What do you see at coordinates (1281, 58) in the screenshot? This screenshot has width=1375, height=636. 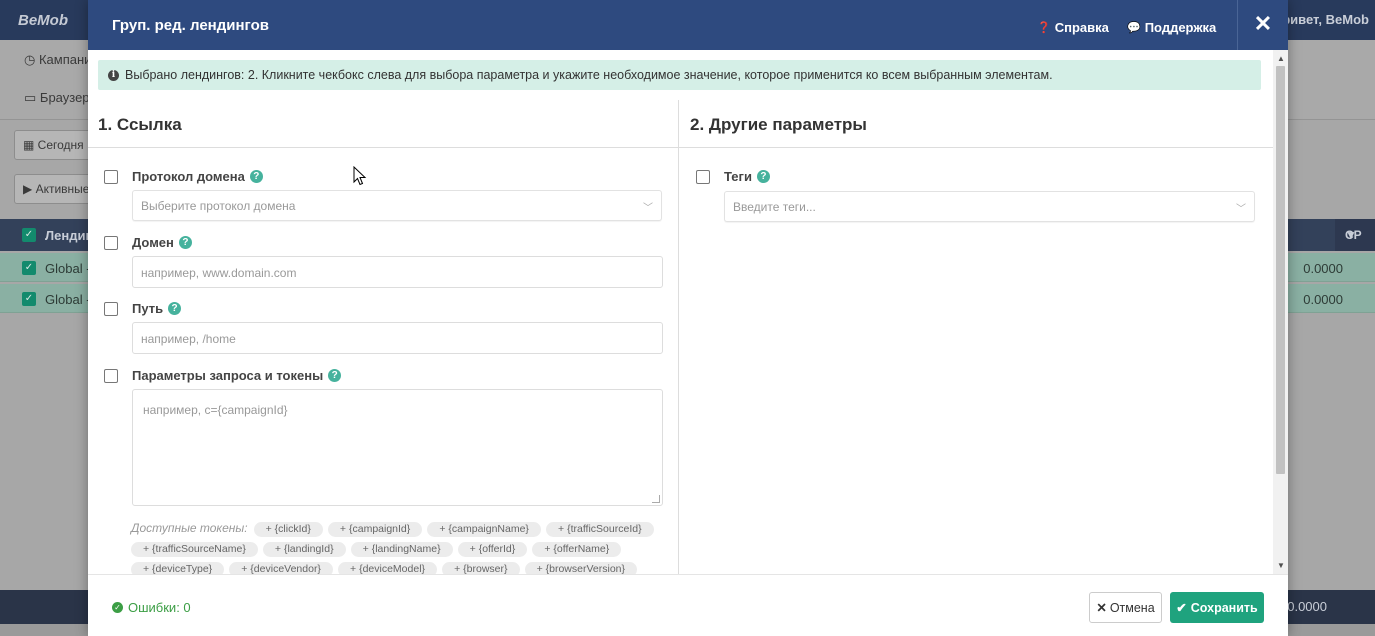 I see `scroll-up-icon: ▲` at bounding box center [1281, 58].